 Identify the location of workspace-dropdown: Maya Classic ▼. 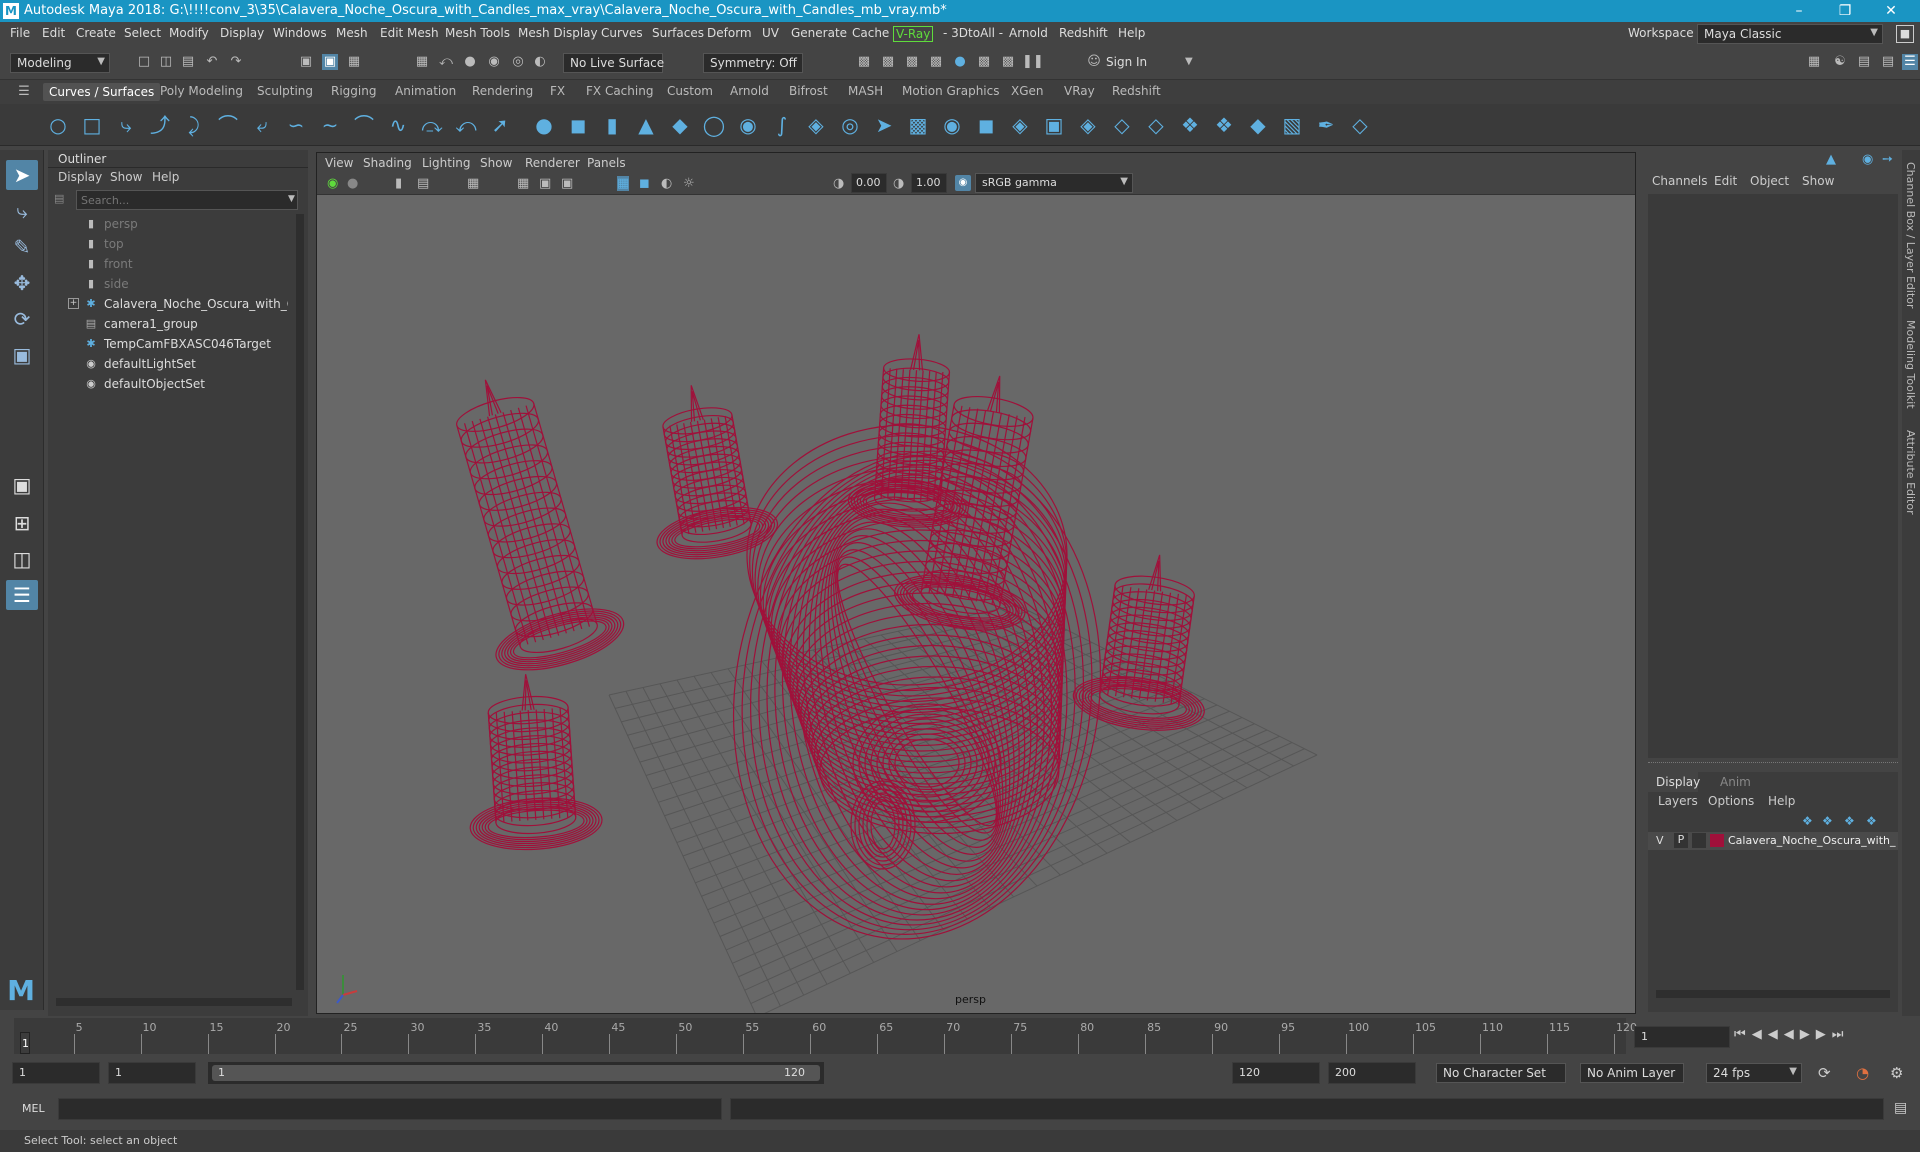
(1790, 34).